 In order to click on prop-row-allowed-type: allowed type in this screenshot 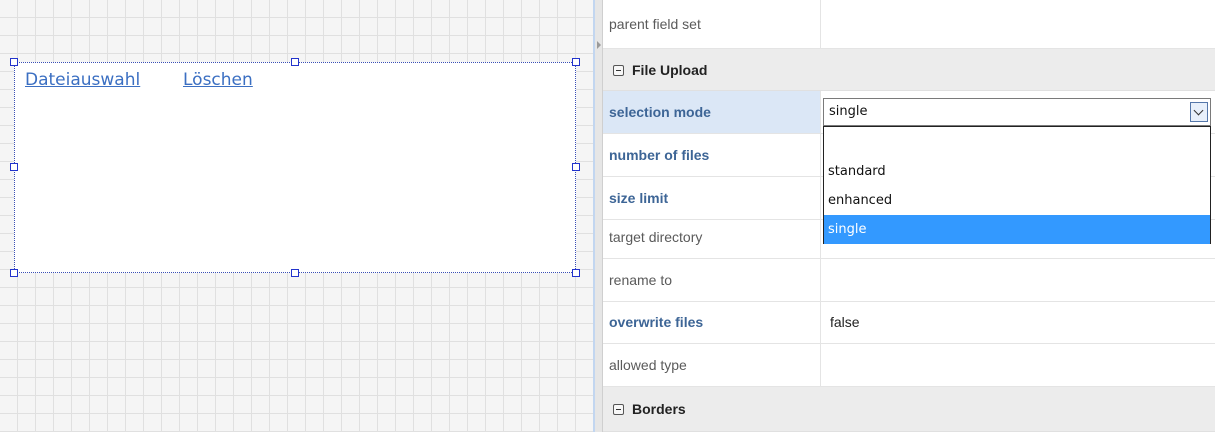, I will do `click(909, 365)`.